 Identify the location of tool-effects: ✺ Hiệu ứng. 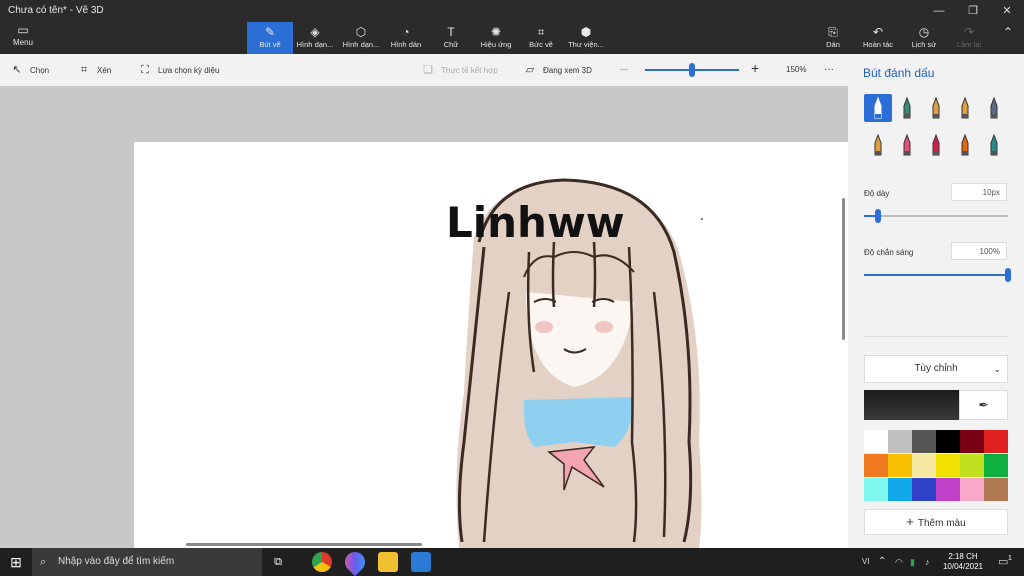
(496, 38).